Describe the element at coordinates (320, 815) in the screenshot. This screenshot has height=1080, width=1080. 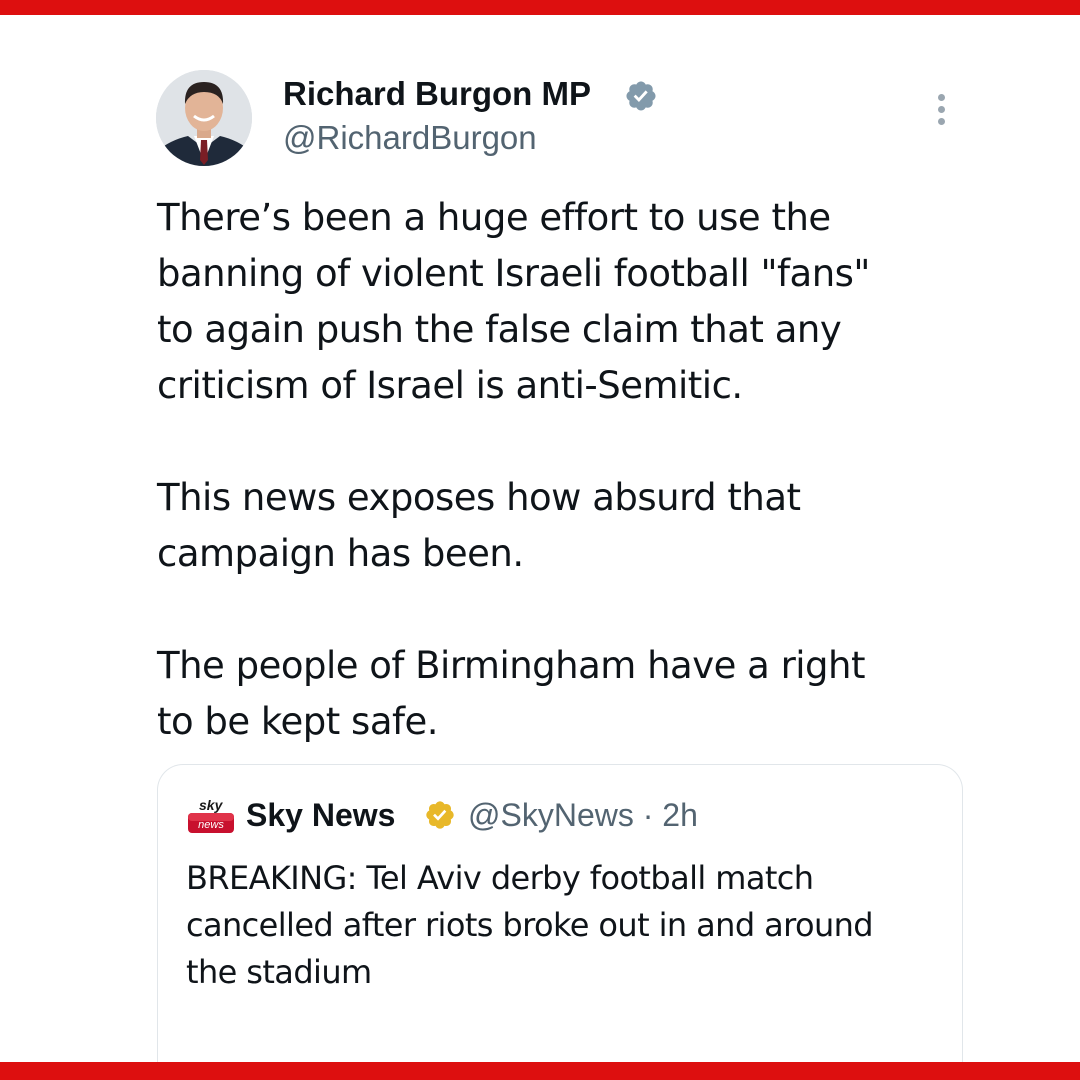
I see `quoted-display-name: Sky News` at that location.